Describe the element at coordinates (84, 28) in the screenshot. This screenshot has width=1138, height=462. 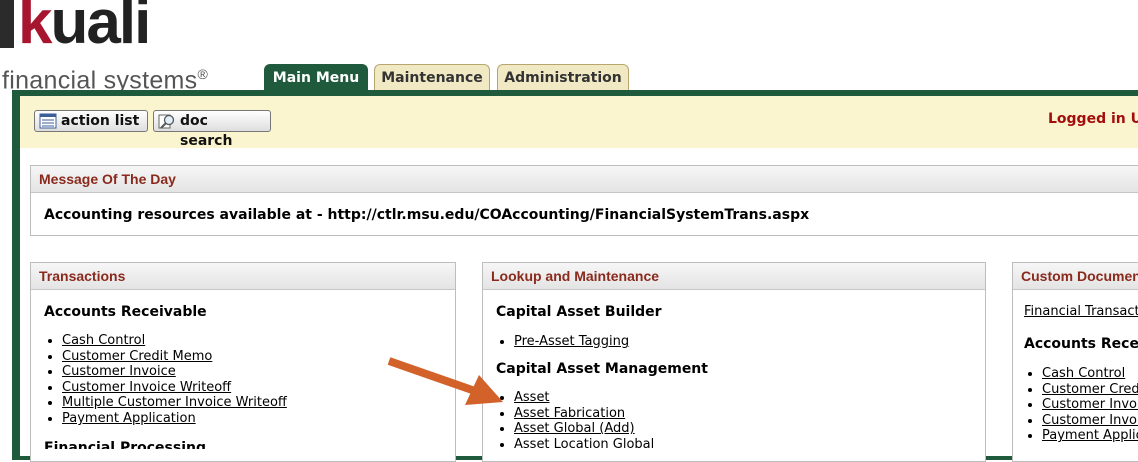
I see `kuali-logo: kuali` at that location.